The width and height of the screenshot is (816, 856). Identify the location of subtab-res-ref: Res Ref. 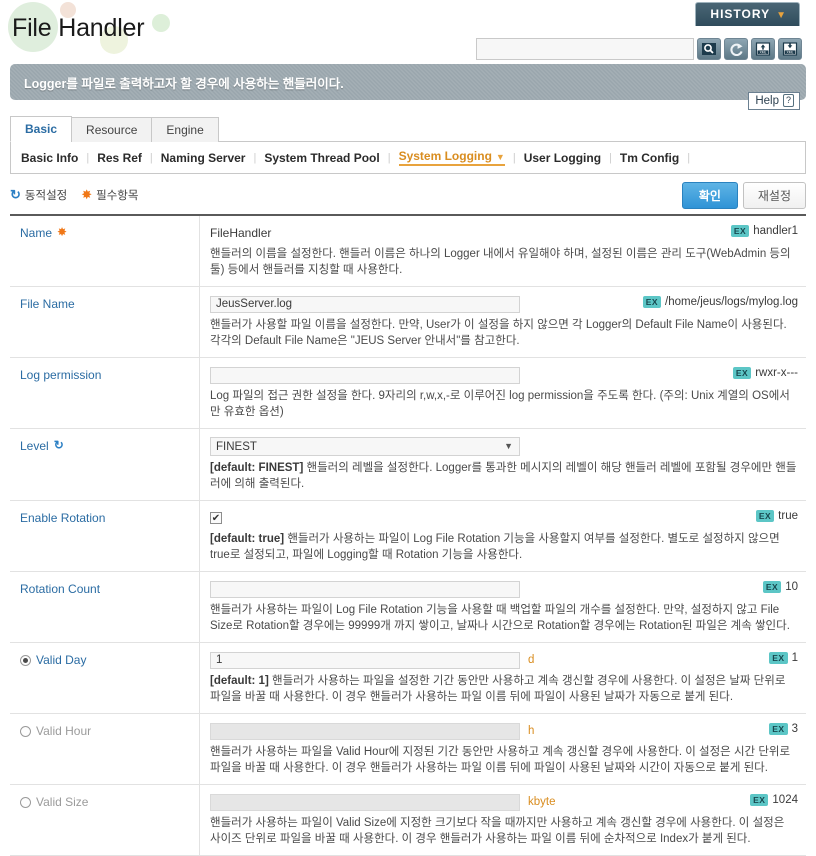
(119, 158).